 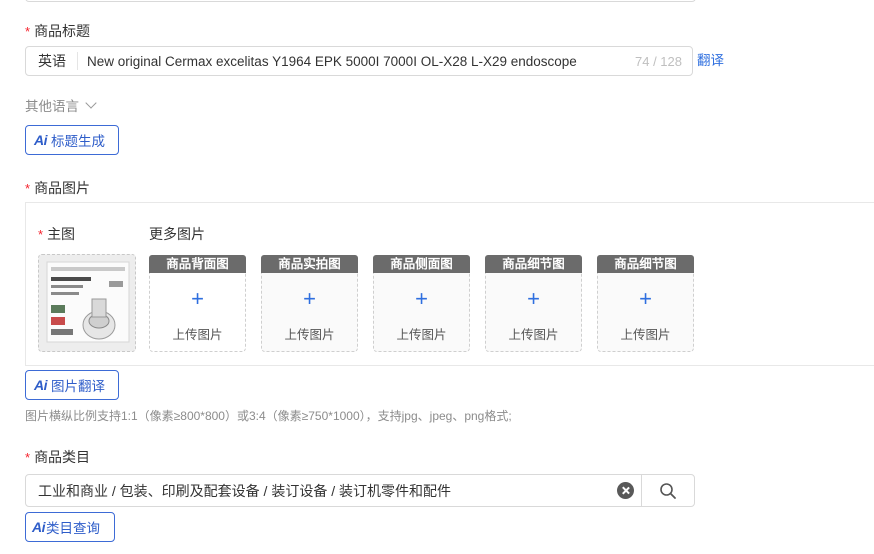 I want to click on upload-slot-real-shot: 商品实拍图 + 上传图片, so click(x=309, y=303).